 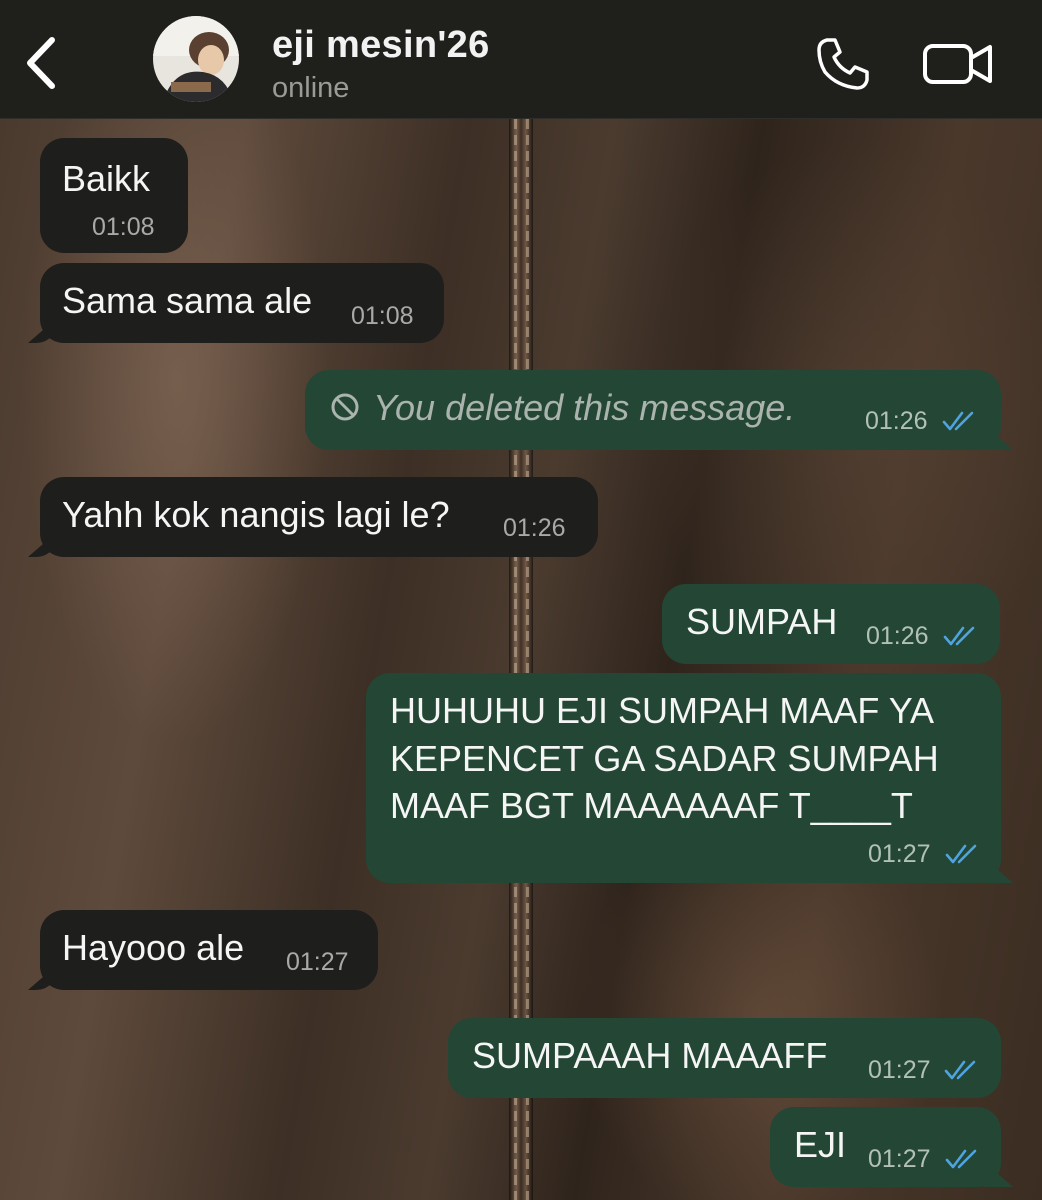 I want to click on outgoing-deleted-message: You deleted this message. 01:26, so click(x=653, y=410).